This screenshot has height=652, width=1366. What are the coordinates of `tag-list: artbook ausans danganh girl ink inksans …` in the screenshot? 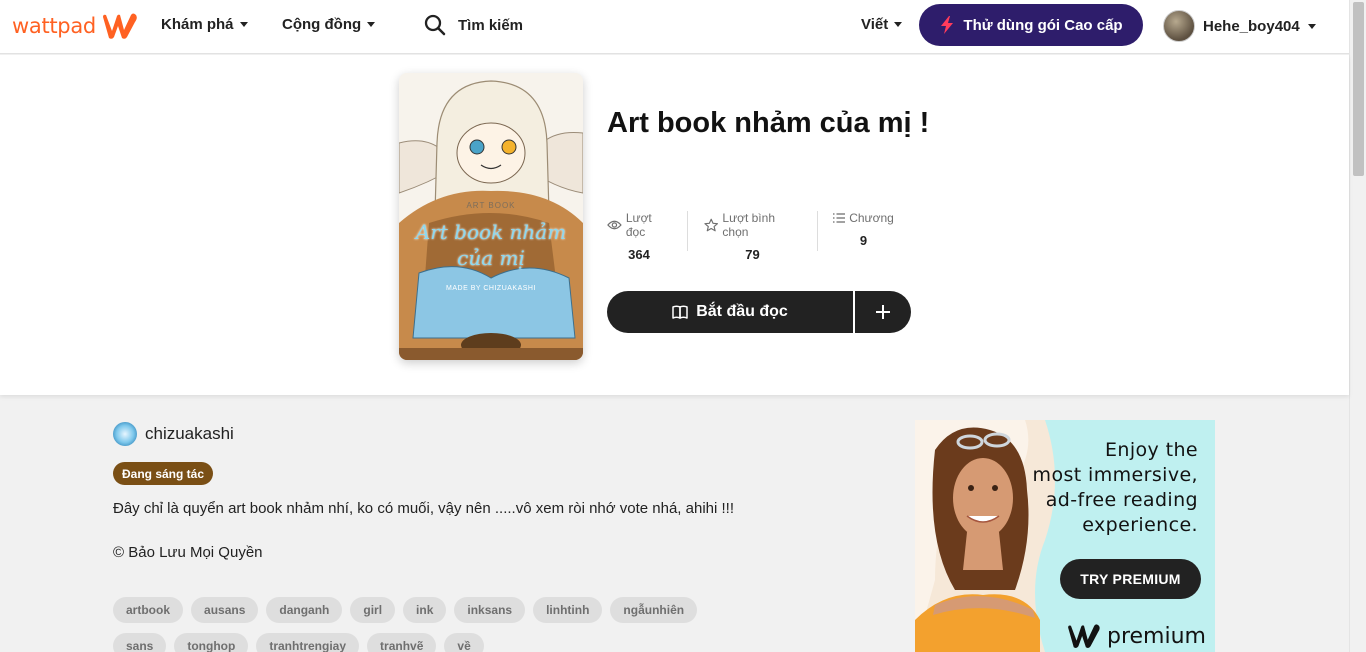 It's located at (433, 624).